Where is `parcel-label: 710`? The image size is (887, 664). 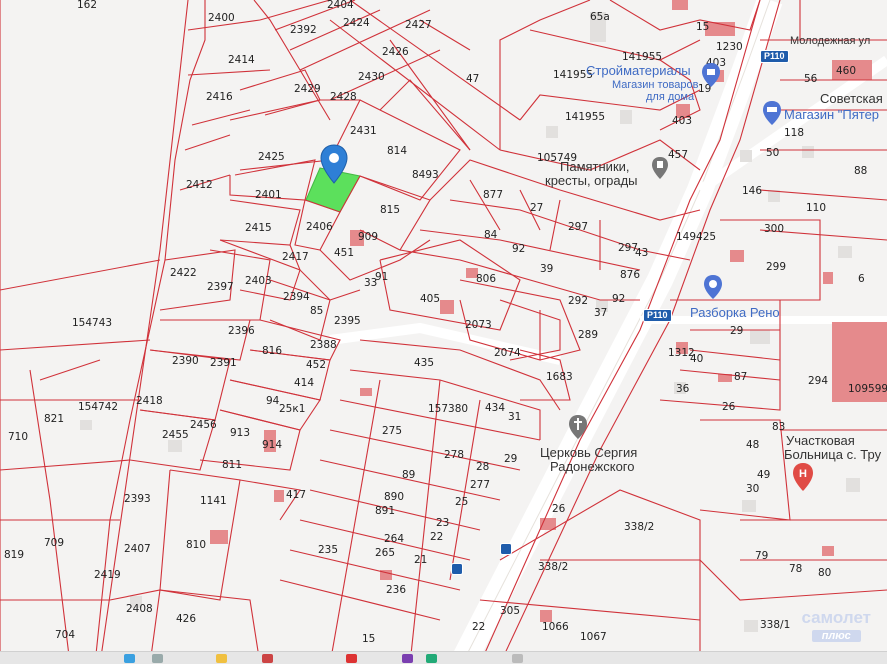
parcel-label: 710 is located at coordinates (18, 437).